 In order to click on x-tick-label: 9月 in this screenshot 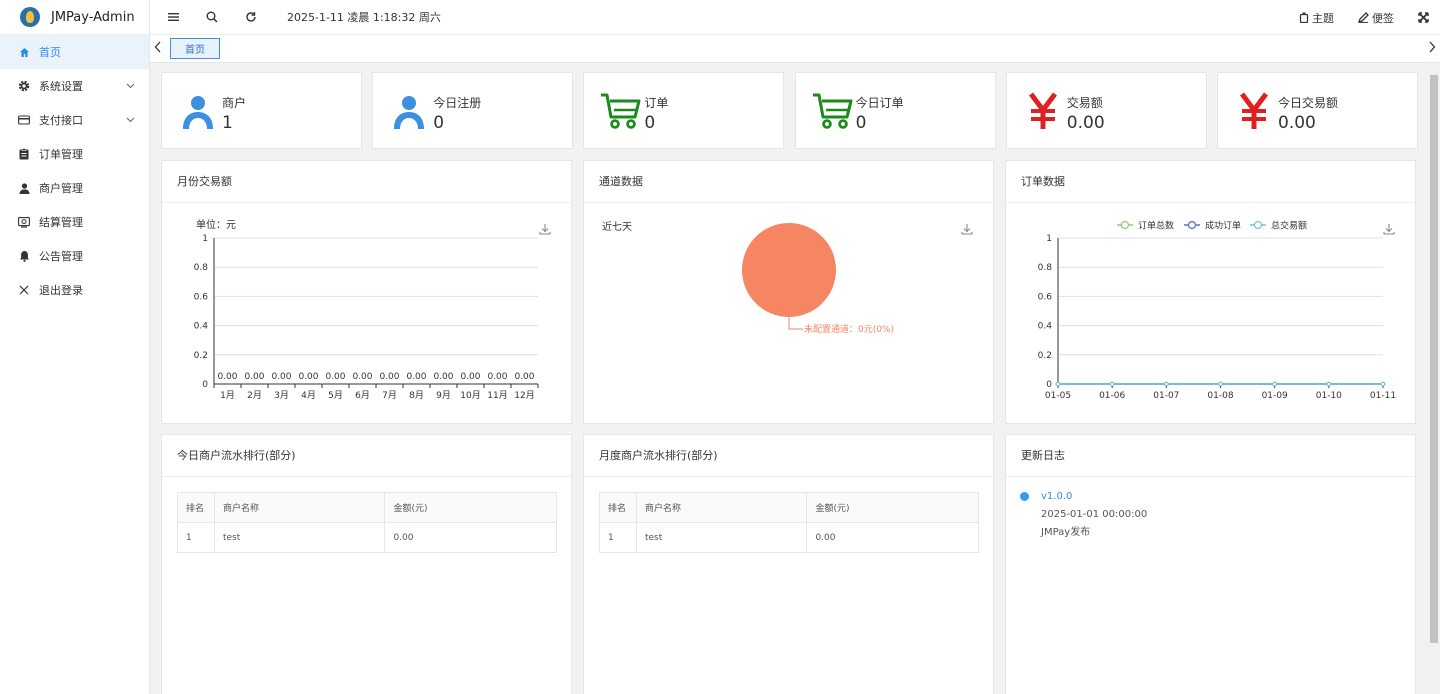, I will do `click(443, 395)`.